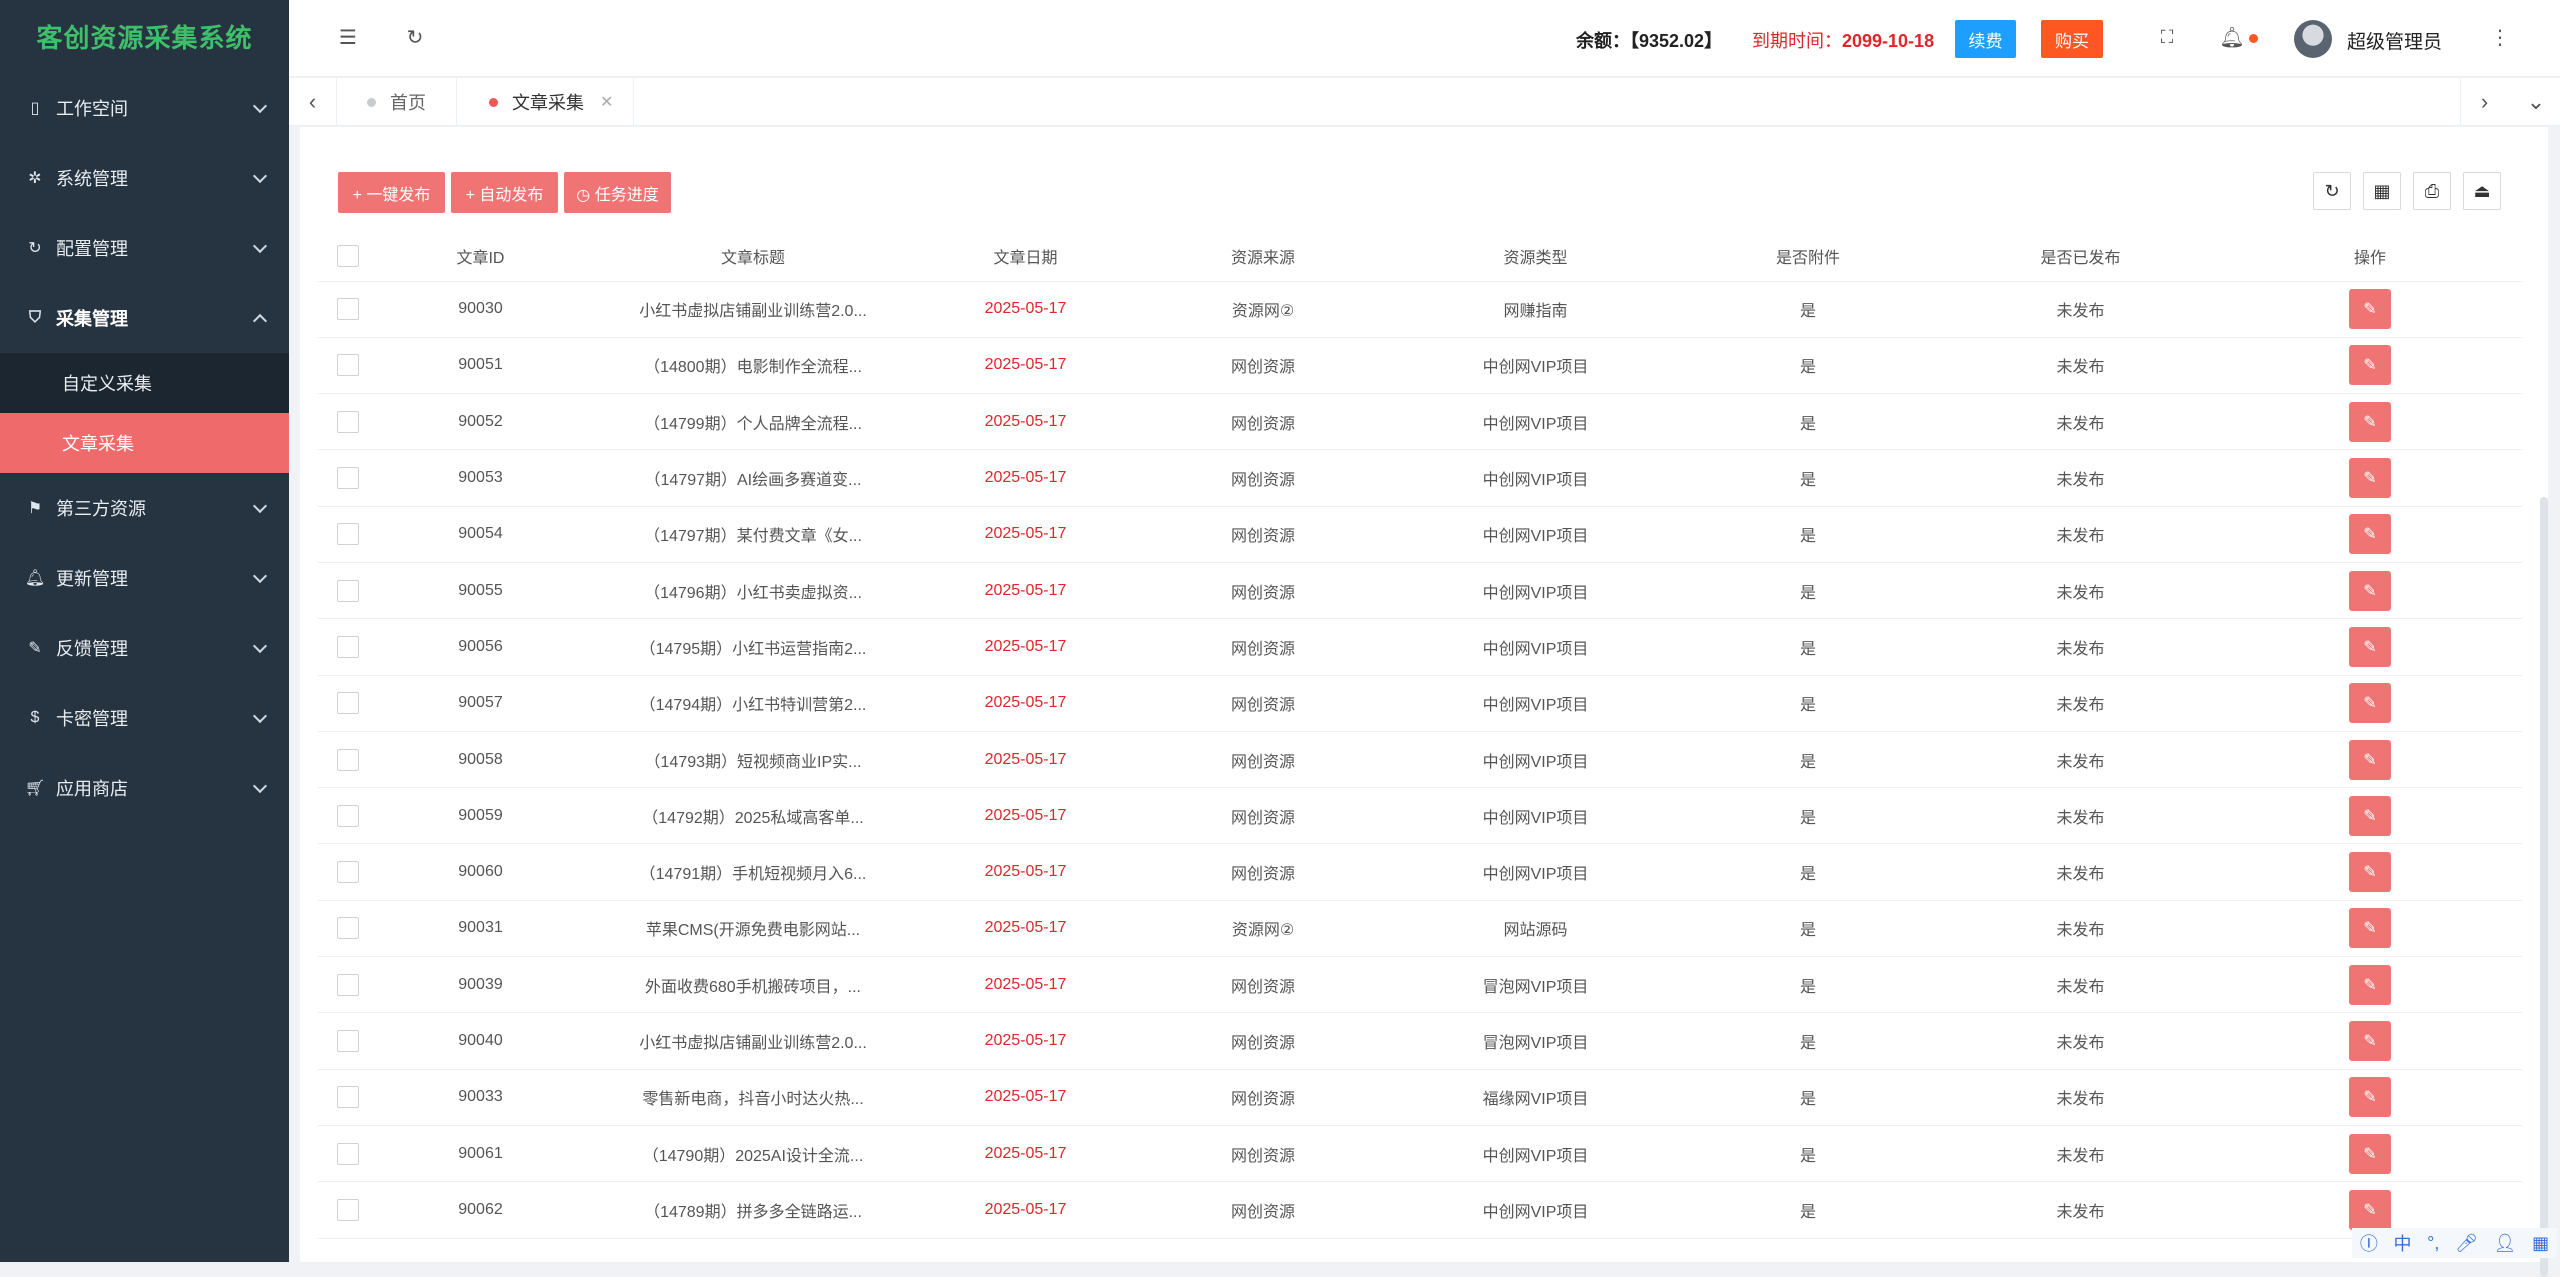  I want to click on ime-language: 中, so click(2403, 1243).